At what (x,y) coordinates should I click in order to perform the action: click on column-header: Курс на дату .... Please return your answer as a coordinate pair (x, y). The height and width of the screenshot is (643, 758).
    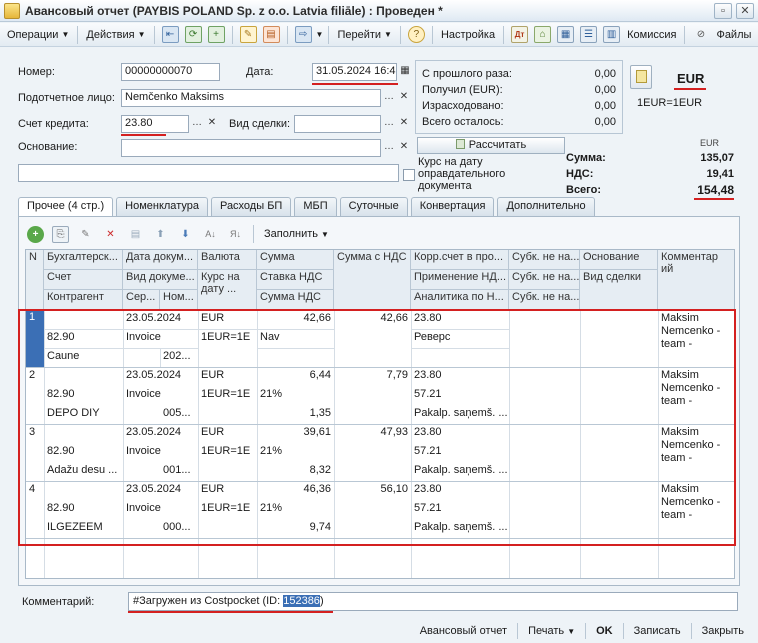
    Looking at the image, I should click on (227, 290).